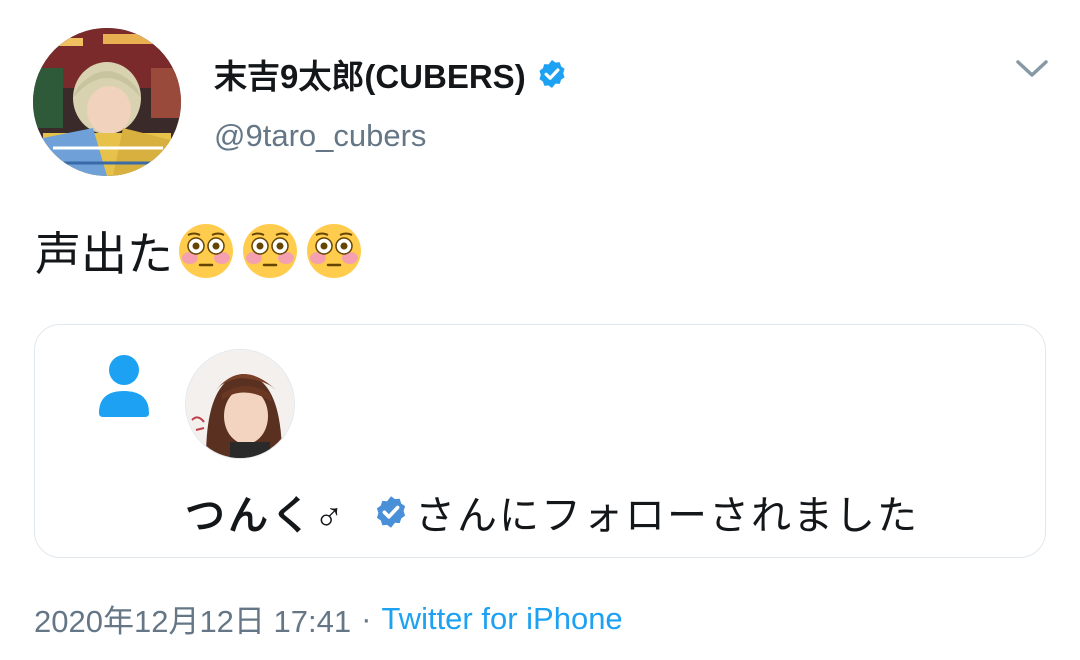  What do you see at coordinates (320, 136) in the screenshot?
I see `author-handle: @9taro_cubers` at bounding box center [320, 136].